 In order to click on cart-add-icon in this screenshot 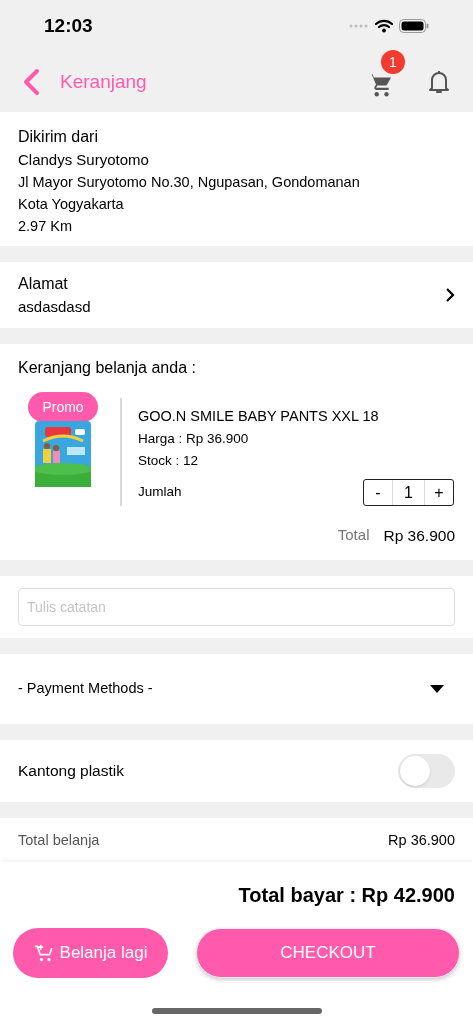, I will do `click(43, 953)`.